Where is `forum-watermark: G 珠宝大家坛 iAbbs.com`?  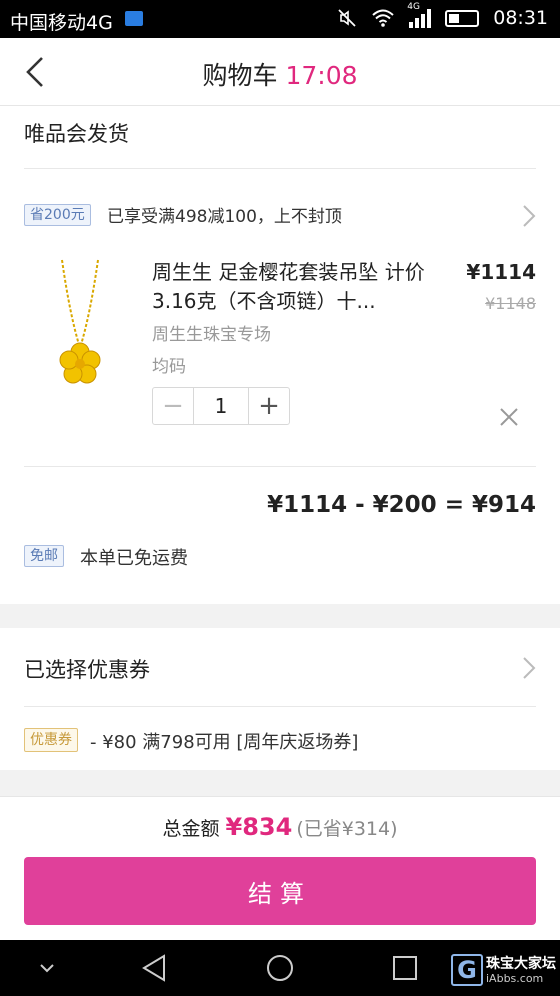 forum-watermark: G 珠宝大家坛 iAbbs.com is located at coordinates (503, 970).